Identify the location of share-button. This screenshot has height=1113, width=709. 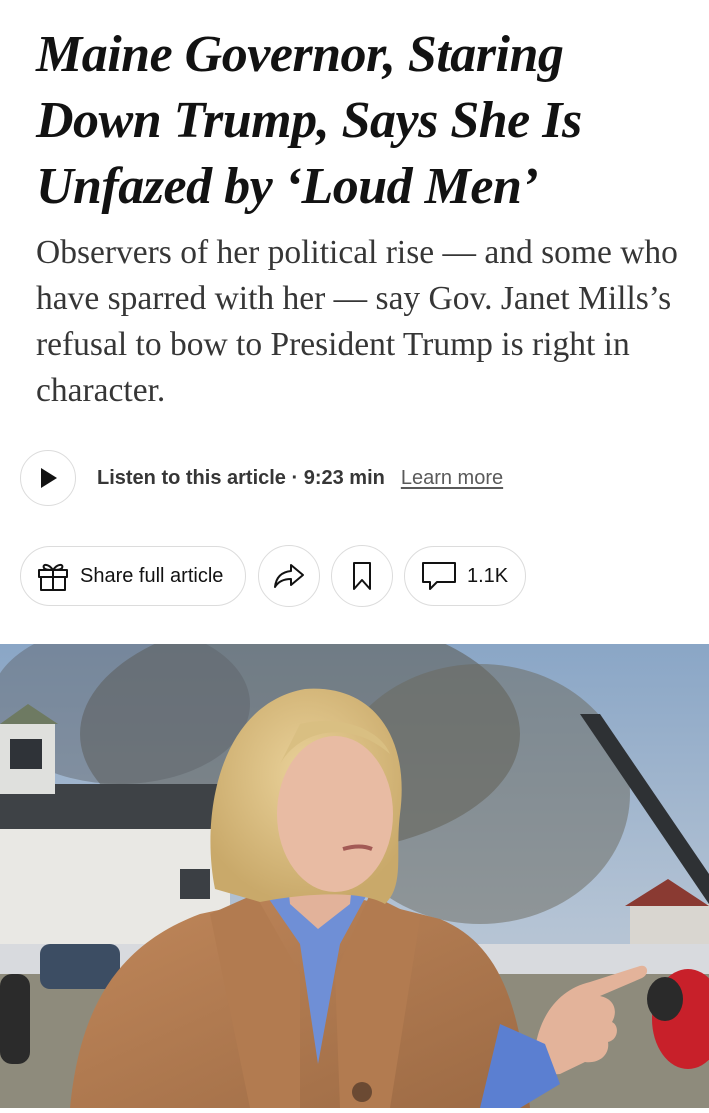
(289, 576).